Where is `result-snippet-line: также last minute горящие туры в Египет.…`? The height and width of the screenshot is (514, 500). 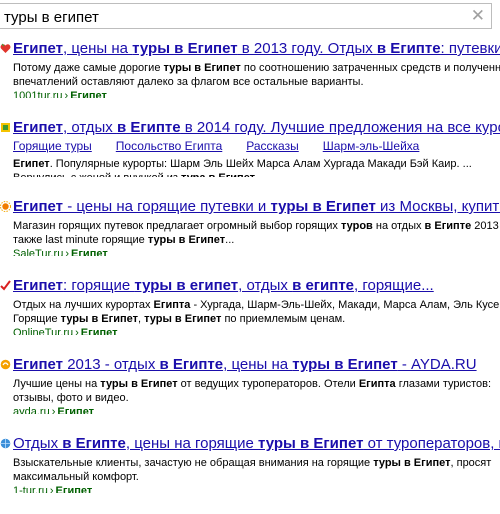
result-snippet-line: также last minute горящие туры в Египет.… is located at coordinates (256, 240).